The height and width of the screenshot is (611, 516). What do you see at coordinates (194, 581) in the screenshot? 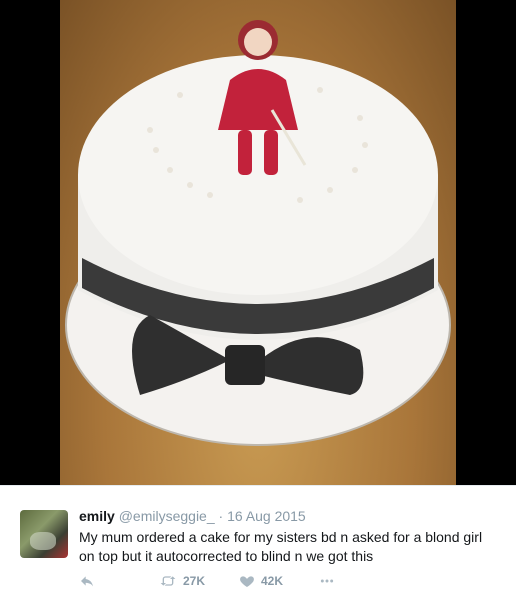
I see `retweet-count: 27K` at bounding box center [194, 581].